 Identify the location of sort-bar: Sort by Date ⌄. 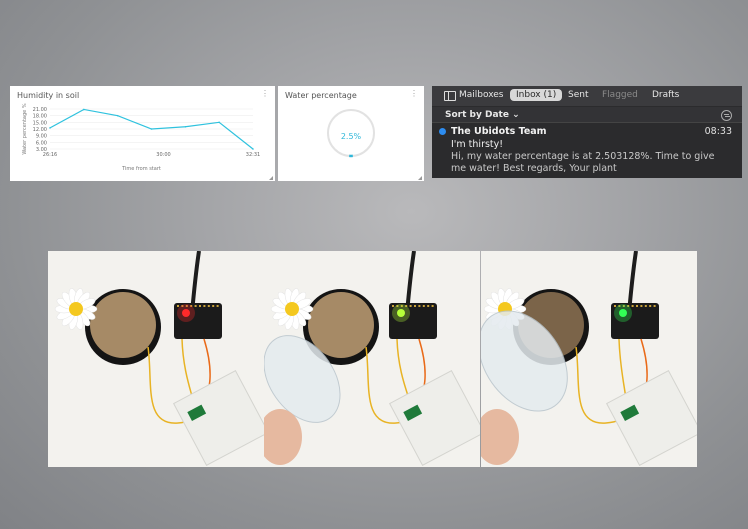
(587, 115).